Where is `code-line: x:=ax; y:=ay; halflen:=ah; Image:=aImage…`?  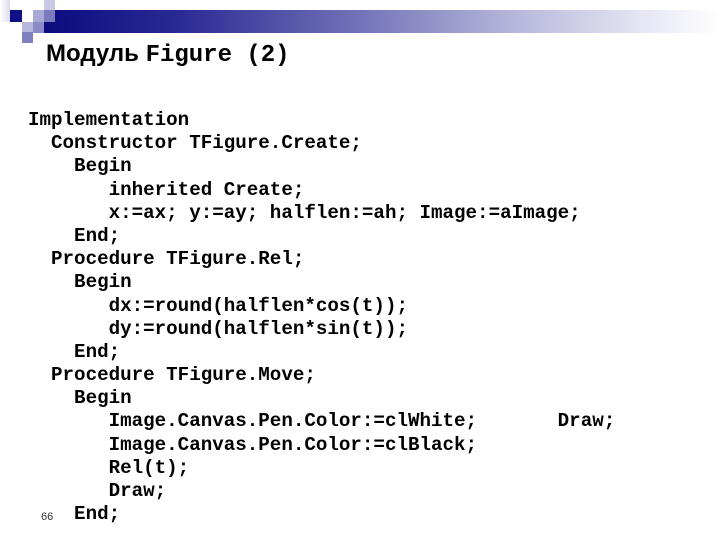 code-line: x:=ax; y:=ay; halflen:=ah; Image:=aImage… is located at coordinates (304, 212).